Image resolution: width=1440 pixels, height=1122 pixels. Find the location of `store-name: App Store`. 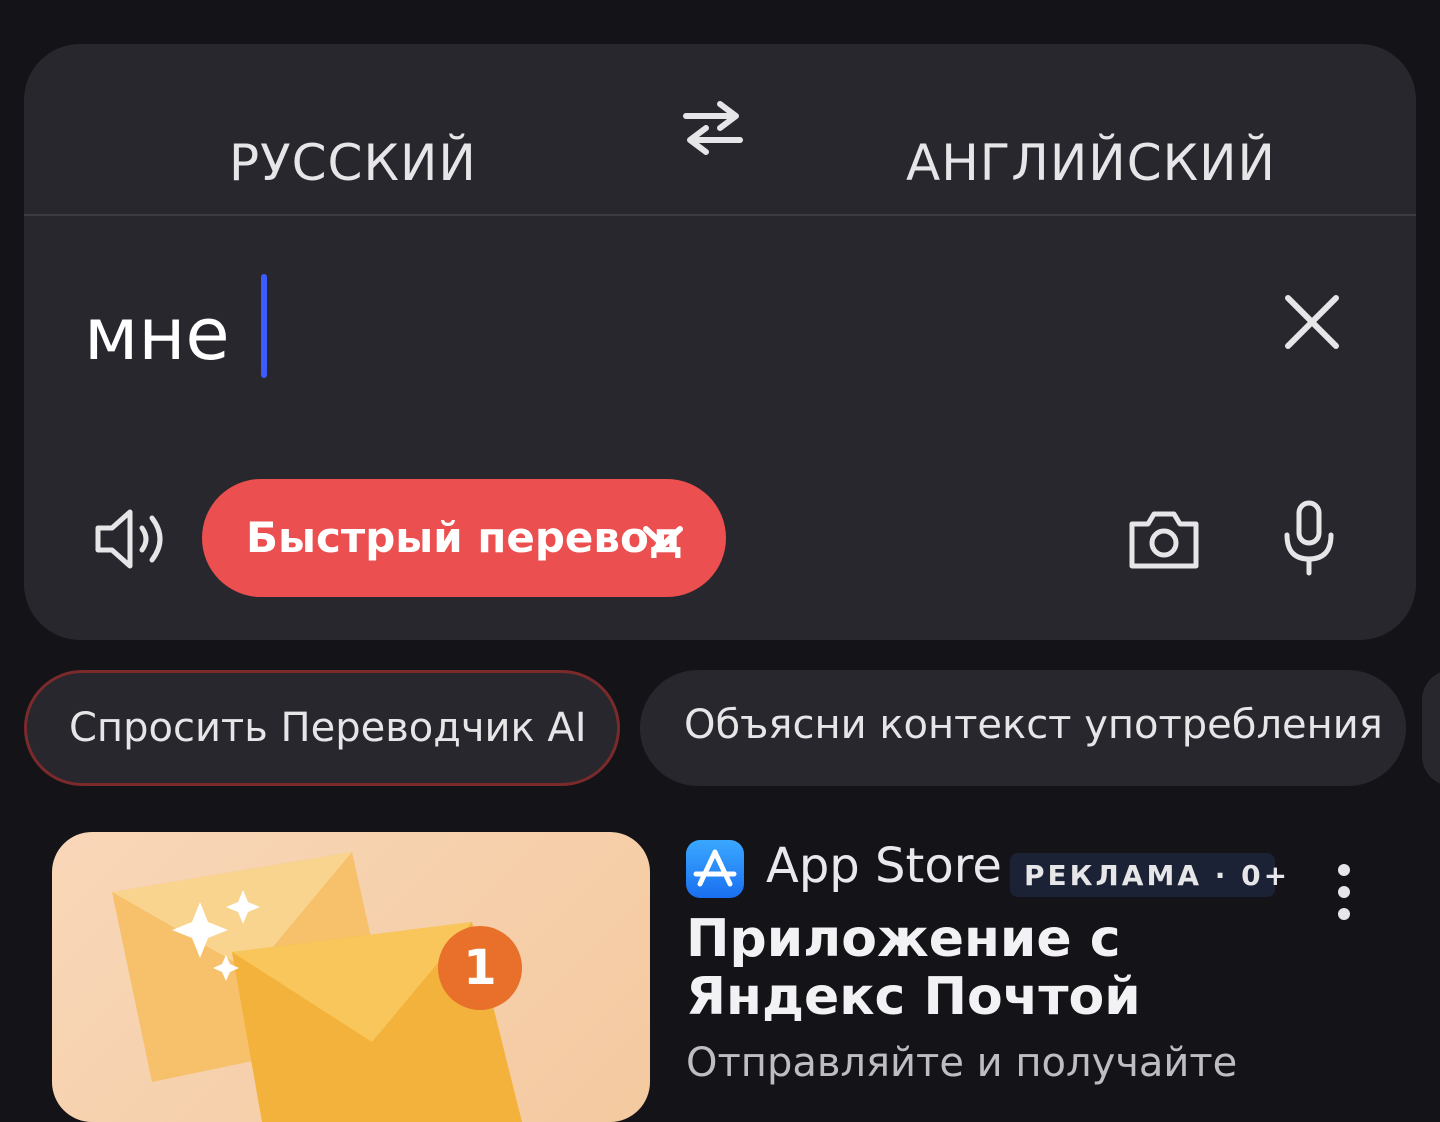

store-name: App Store is located at coordinates (884, 866).